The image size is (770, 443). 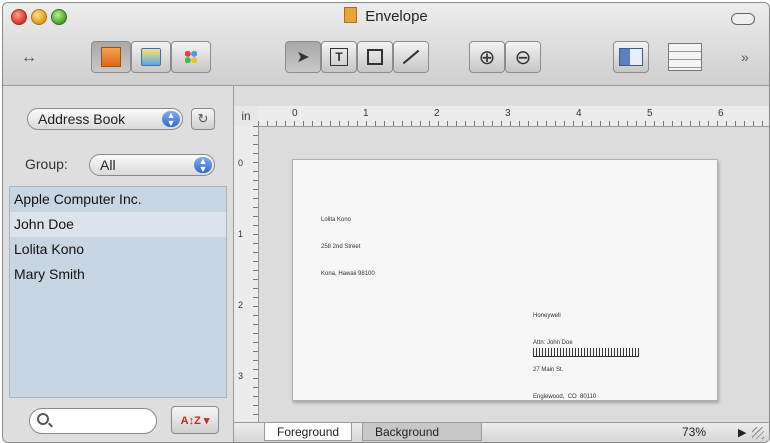 I want to click on rectangle-tool-button, so click(x=375, y=57).